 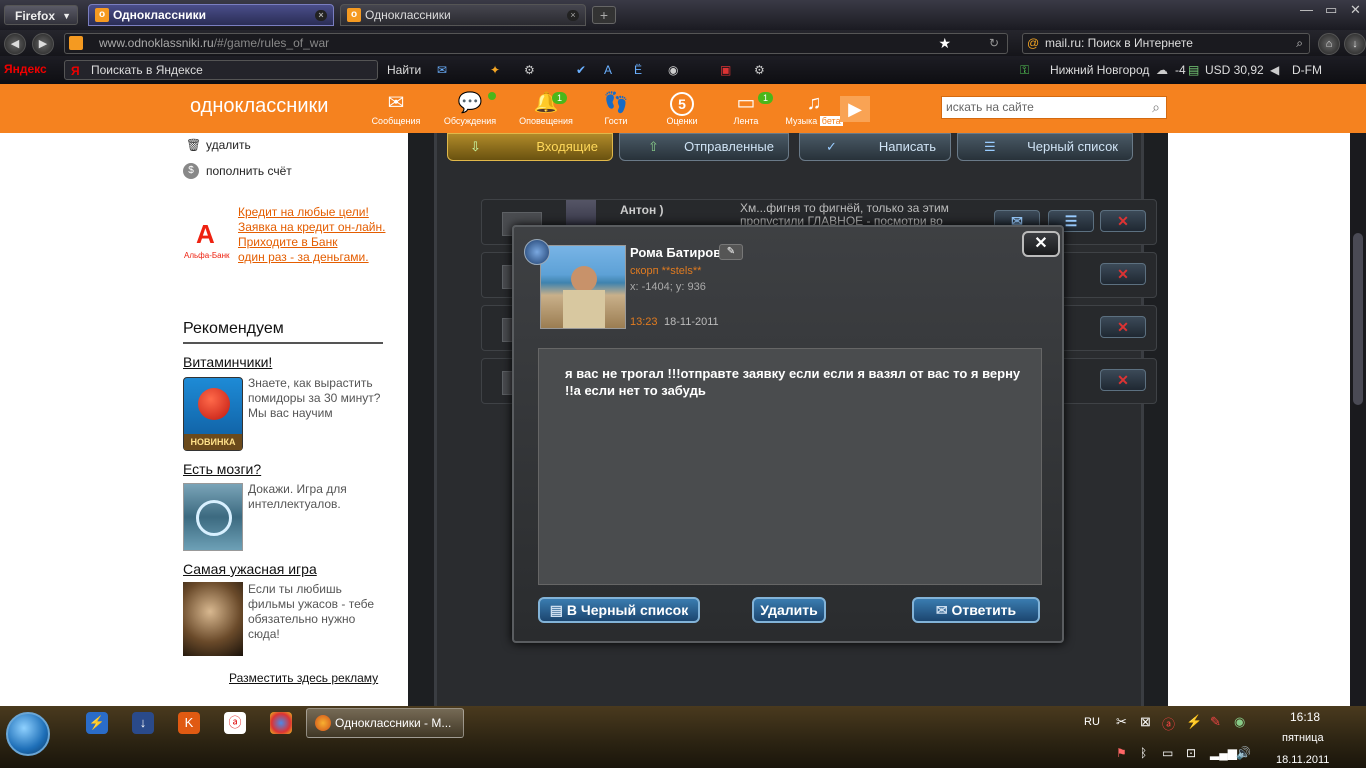 I want to click on globe-icon: ◉, so click(x=673, y=70).